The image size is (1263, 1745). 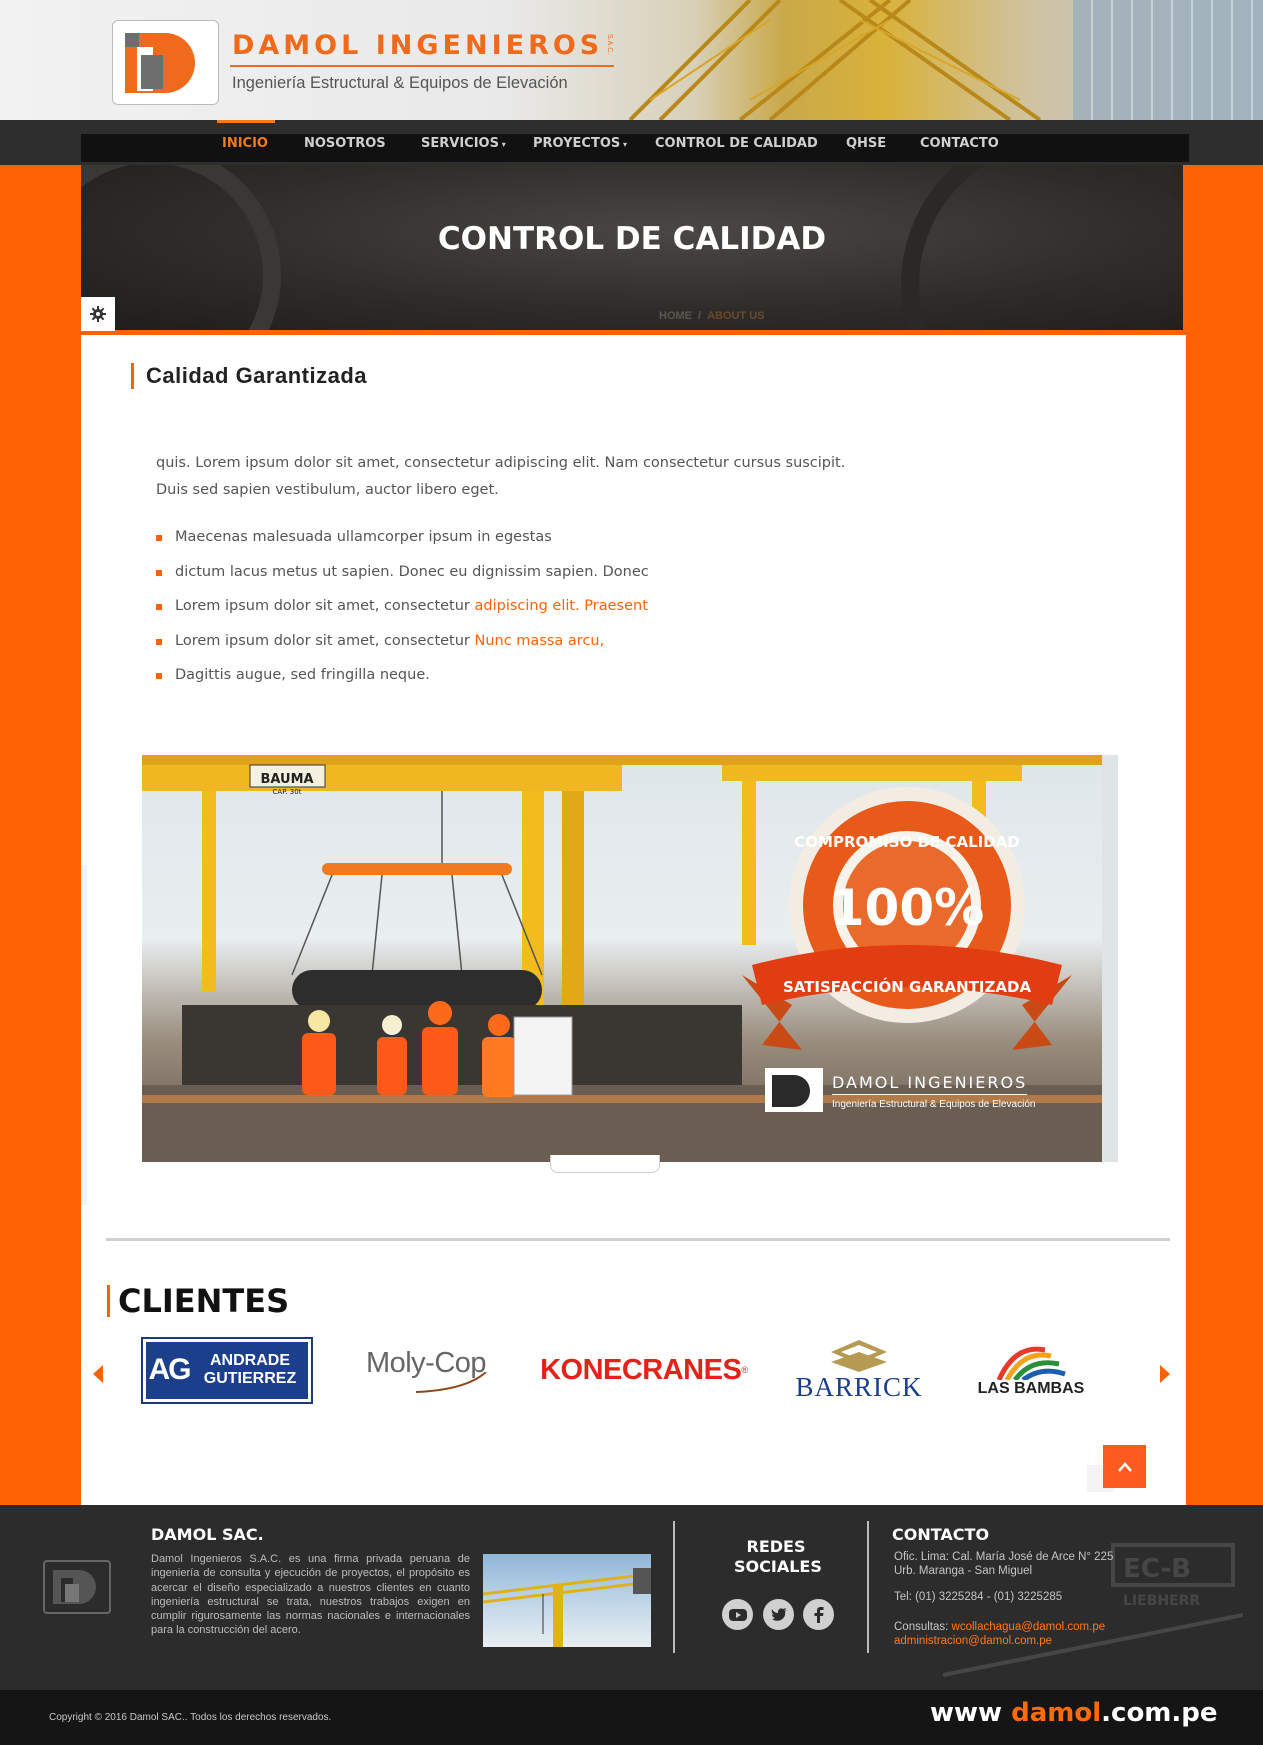 I want to click on breadcrumb-current: ABOUT US, so click(x=736, y=316).